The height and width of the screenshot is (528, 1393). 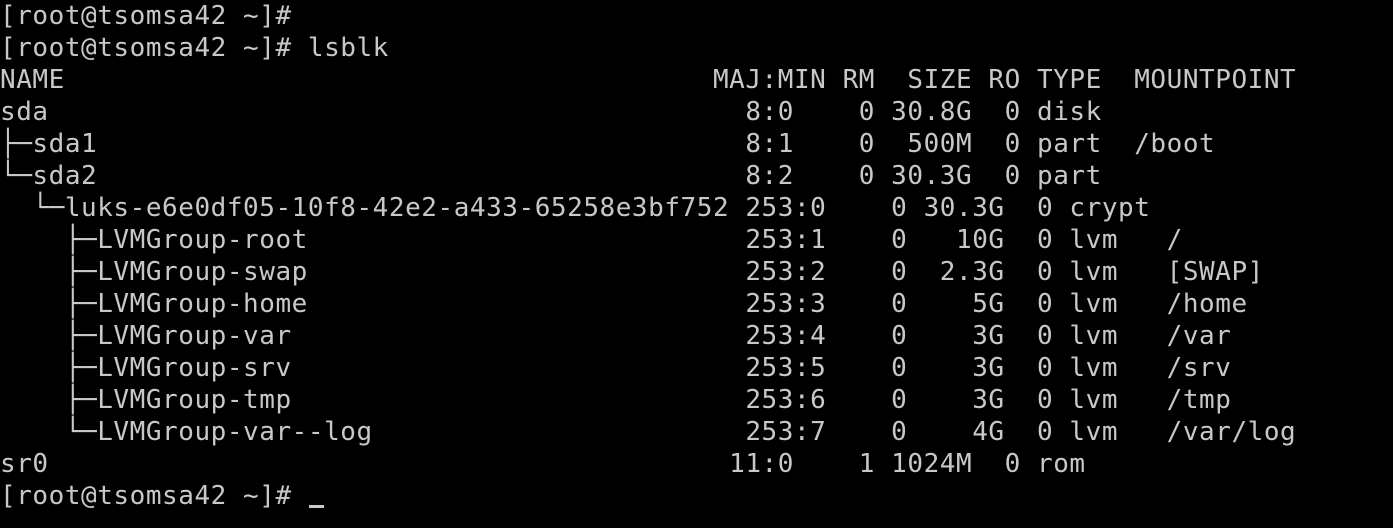 I want to click on command-prompt: [root@tsomsa42 ~]#, so click(x=154, y=496).